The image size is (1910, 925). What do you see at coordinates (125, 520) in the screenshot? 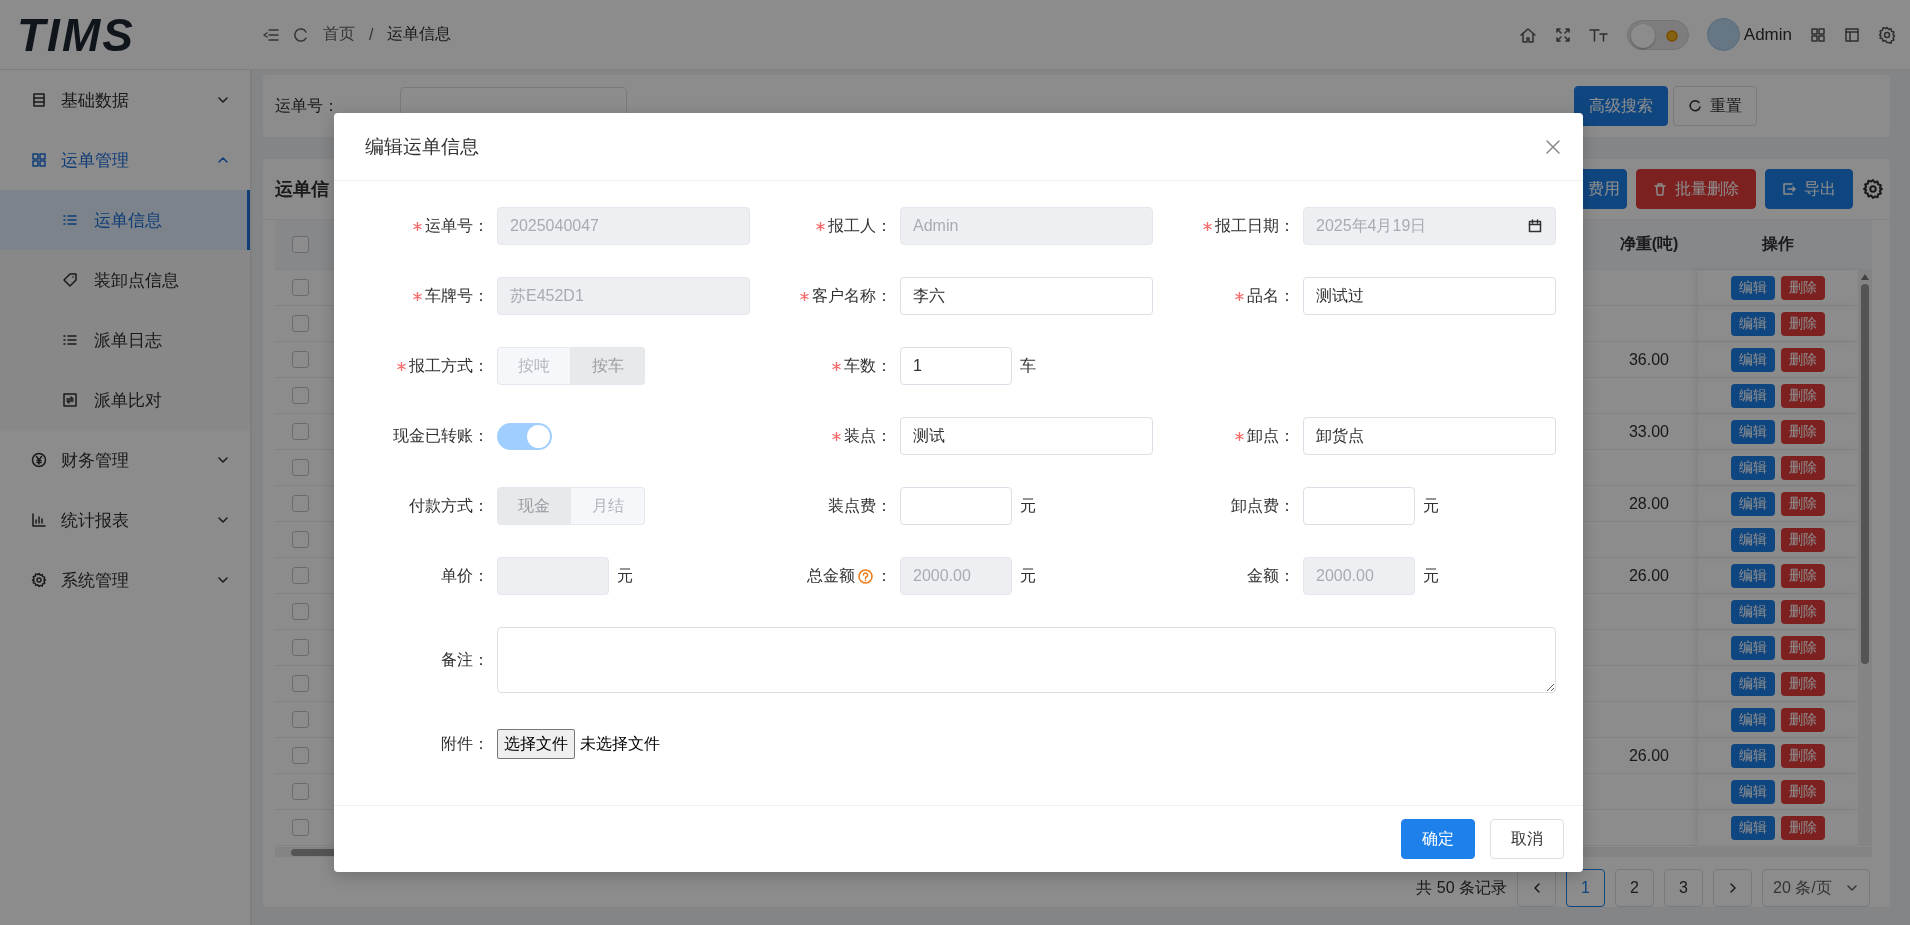
I see `menu-item: 统计报表` at bounding box center [125, 520].